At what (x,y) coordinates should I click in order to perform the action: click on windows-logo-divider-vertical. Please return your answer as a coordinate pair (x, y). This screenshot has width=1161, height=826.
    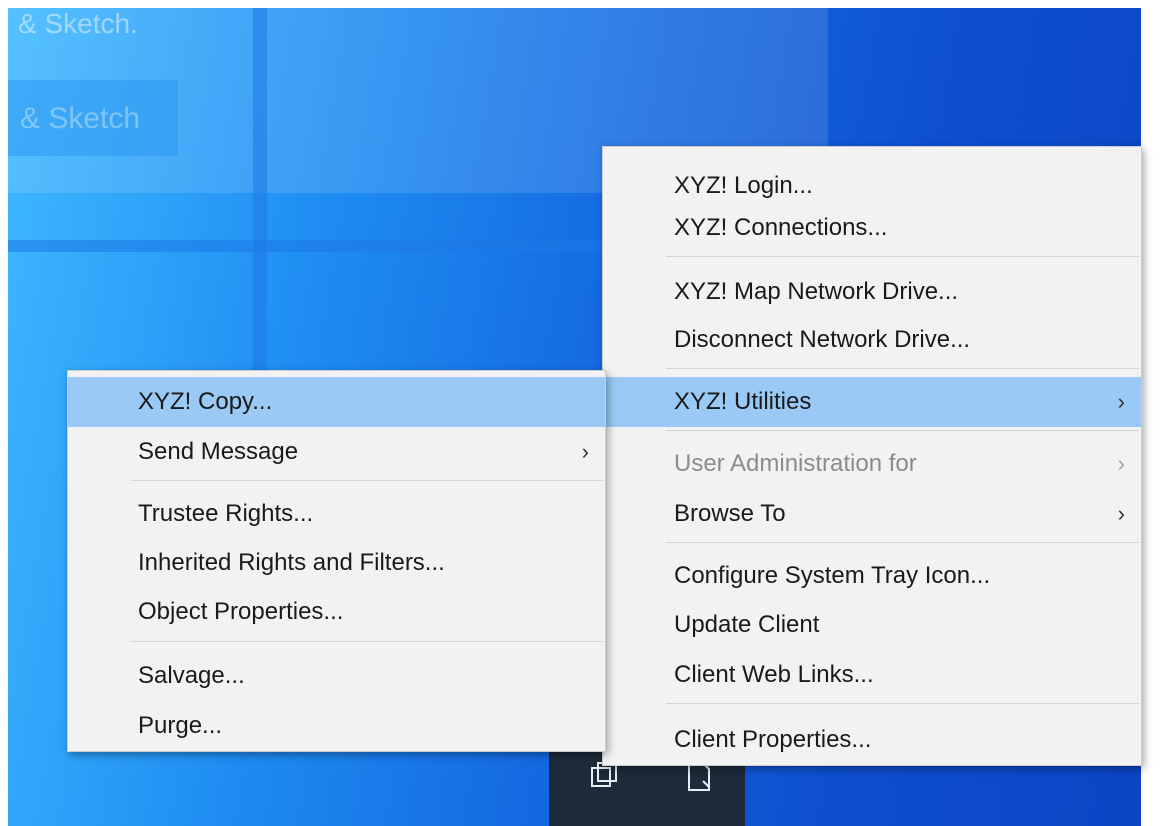
    Looking at the image, I should click on (260, 198).